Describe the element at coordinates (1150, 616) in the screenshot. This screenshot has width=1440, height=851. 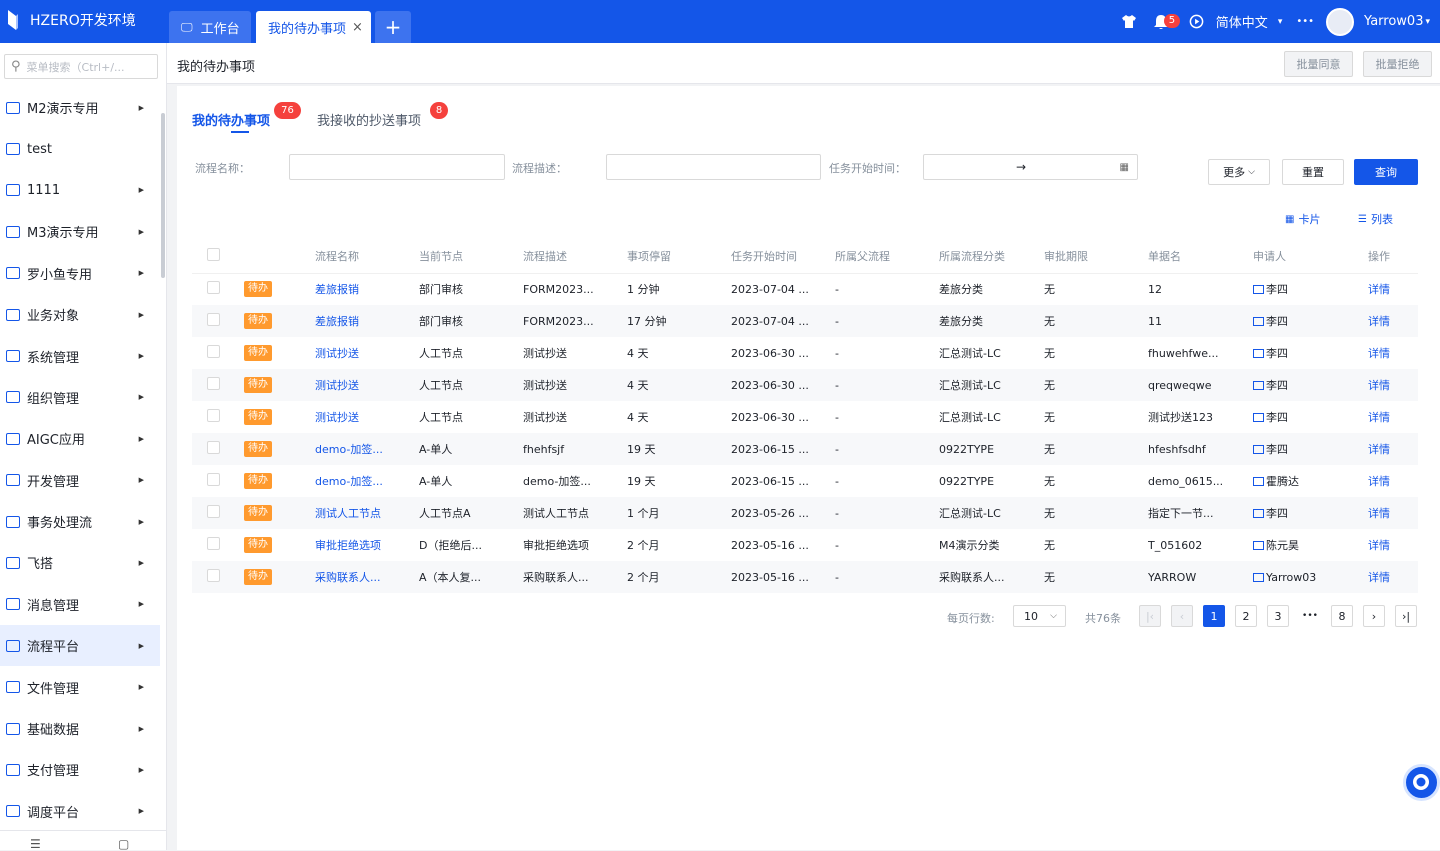
I see `first-page-button: |‹` at that location.